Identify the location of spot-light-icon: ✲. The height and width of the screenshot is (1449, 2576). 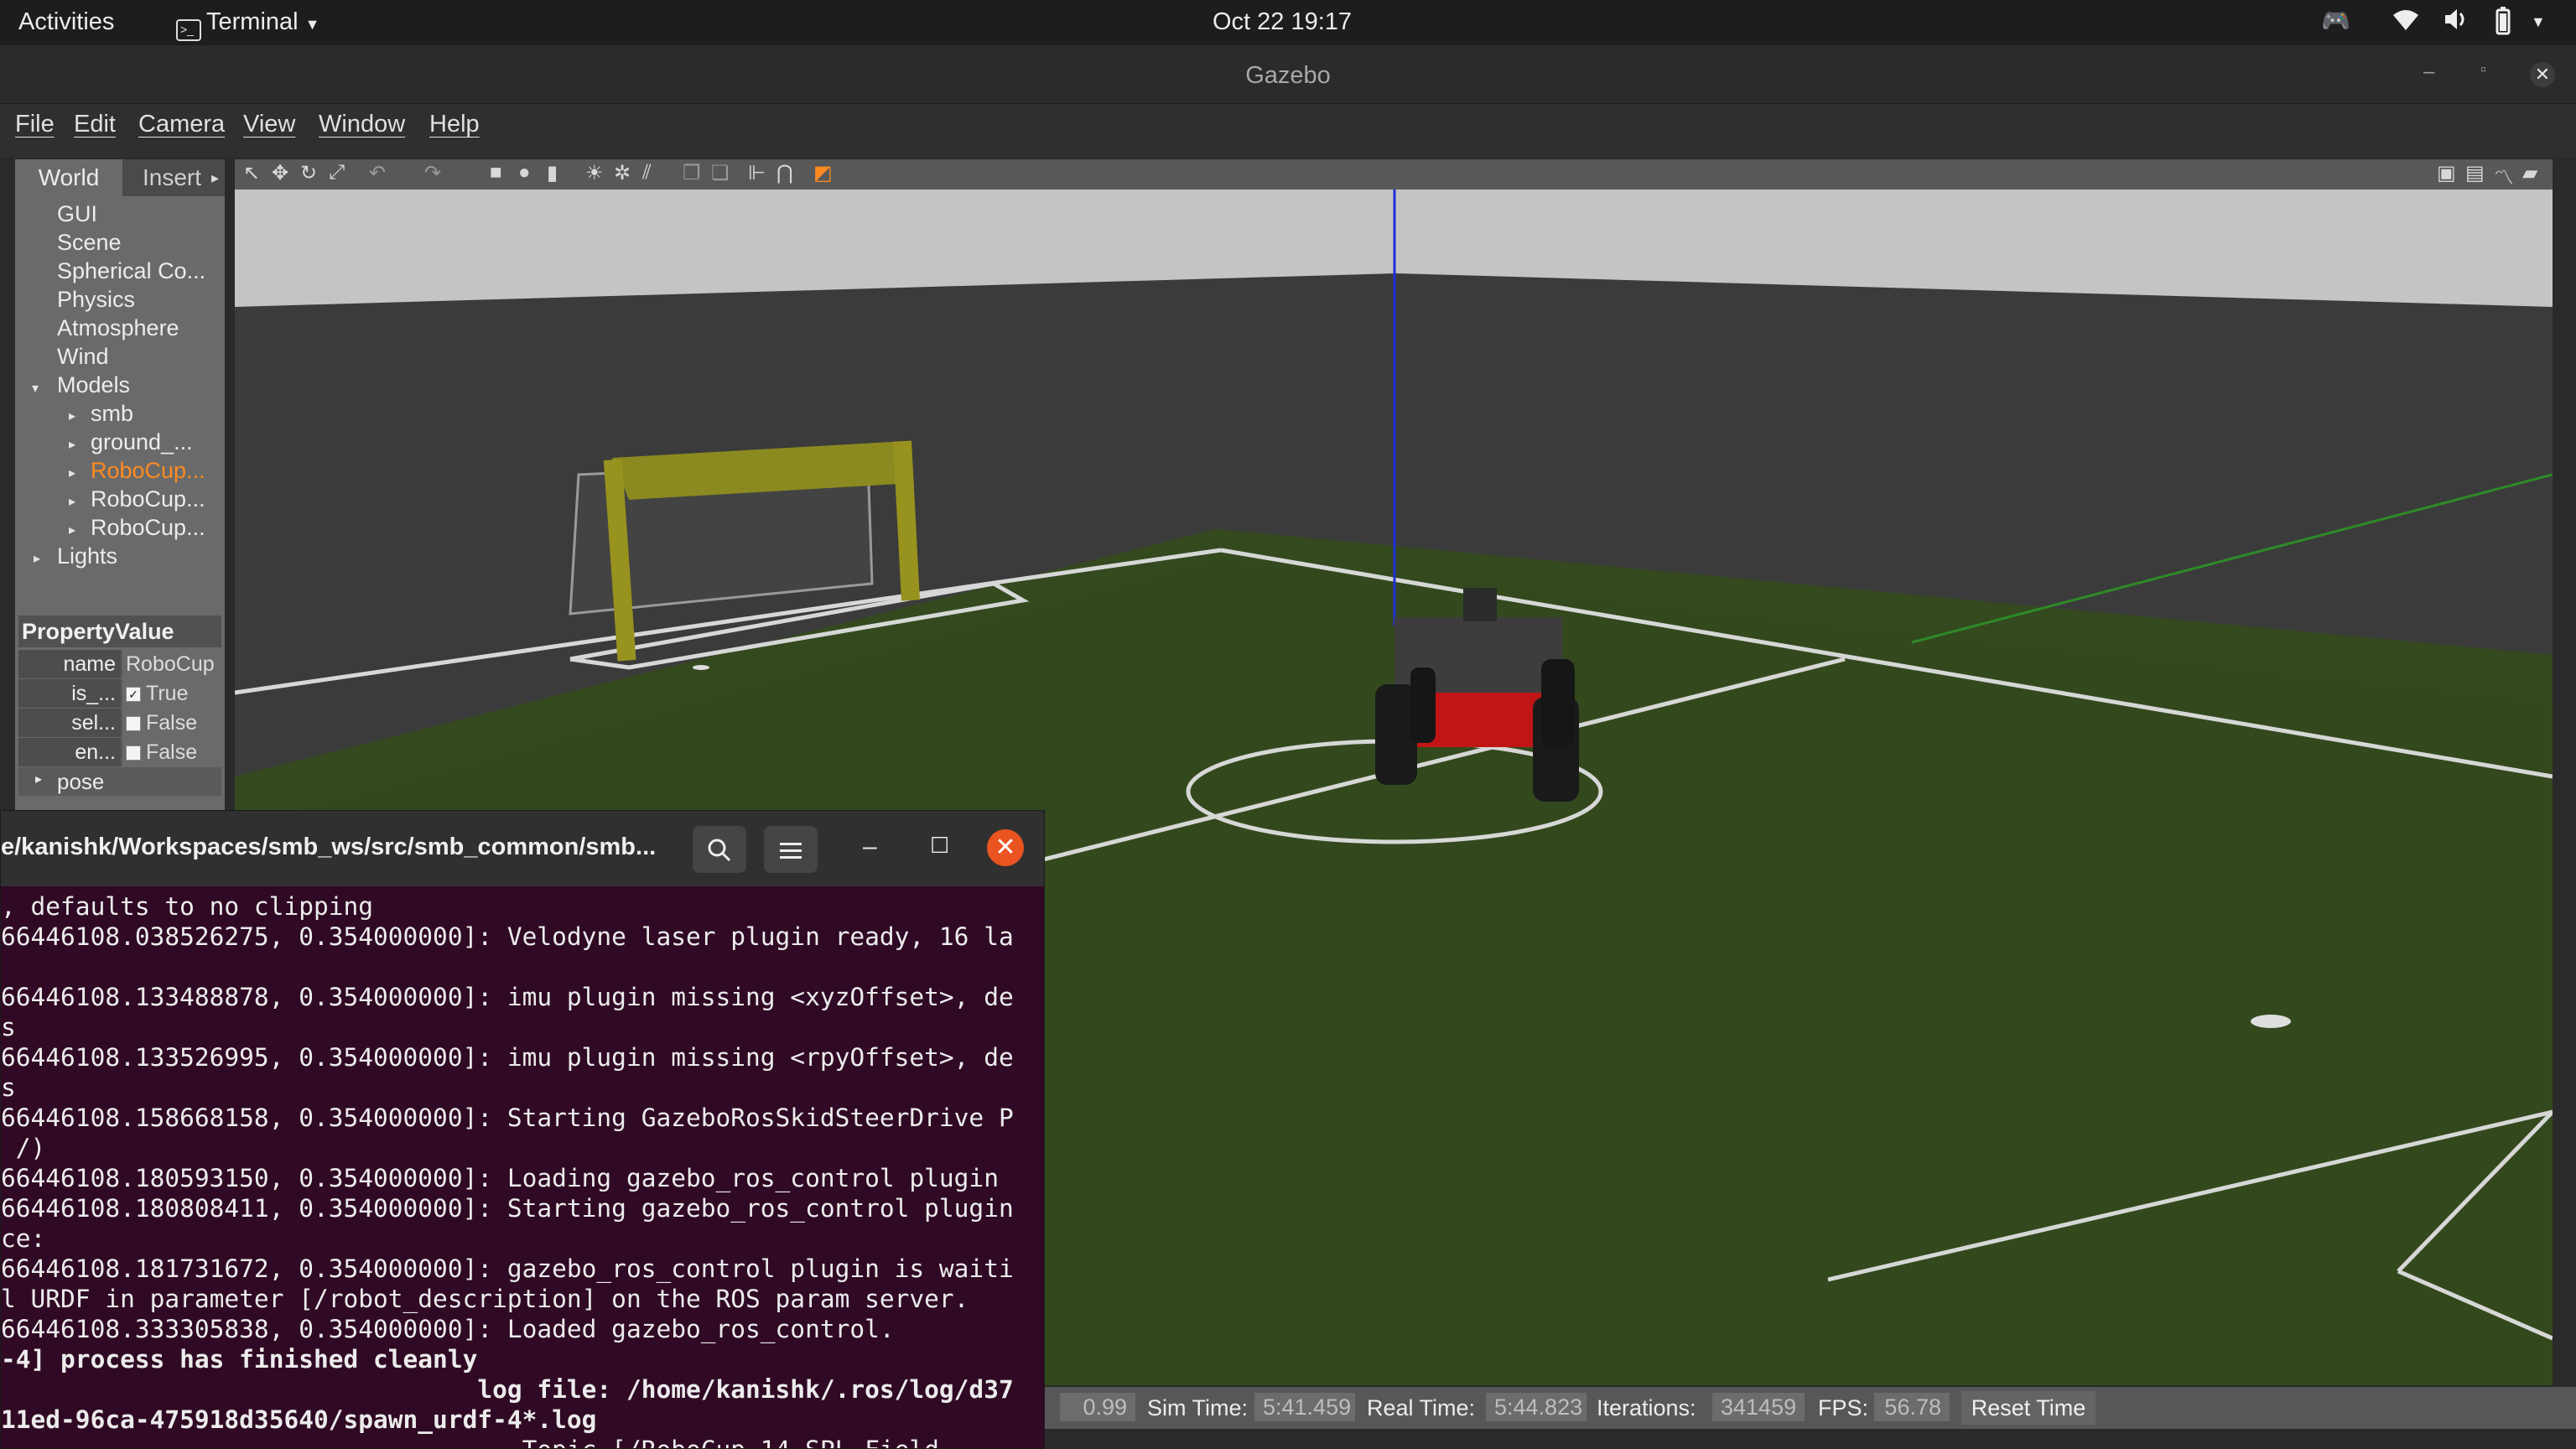
(622, 173).